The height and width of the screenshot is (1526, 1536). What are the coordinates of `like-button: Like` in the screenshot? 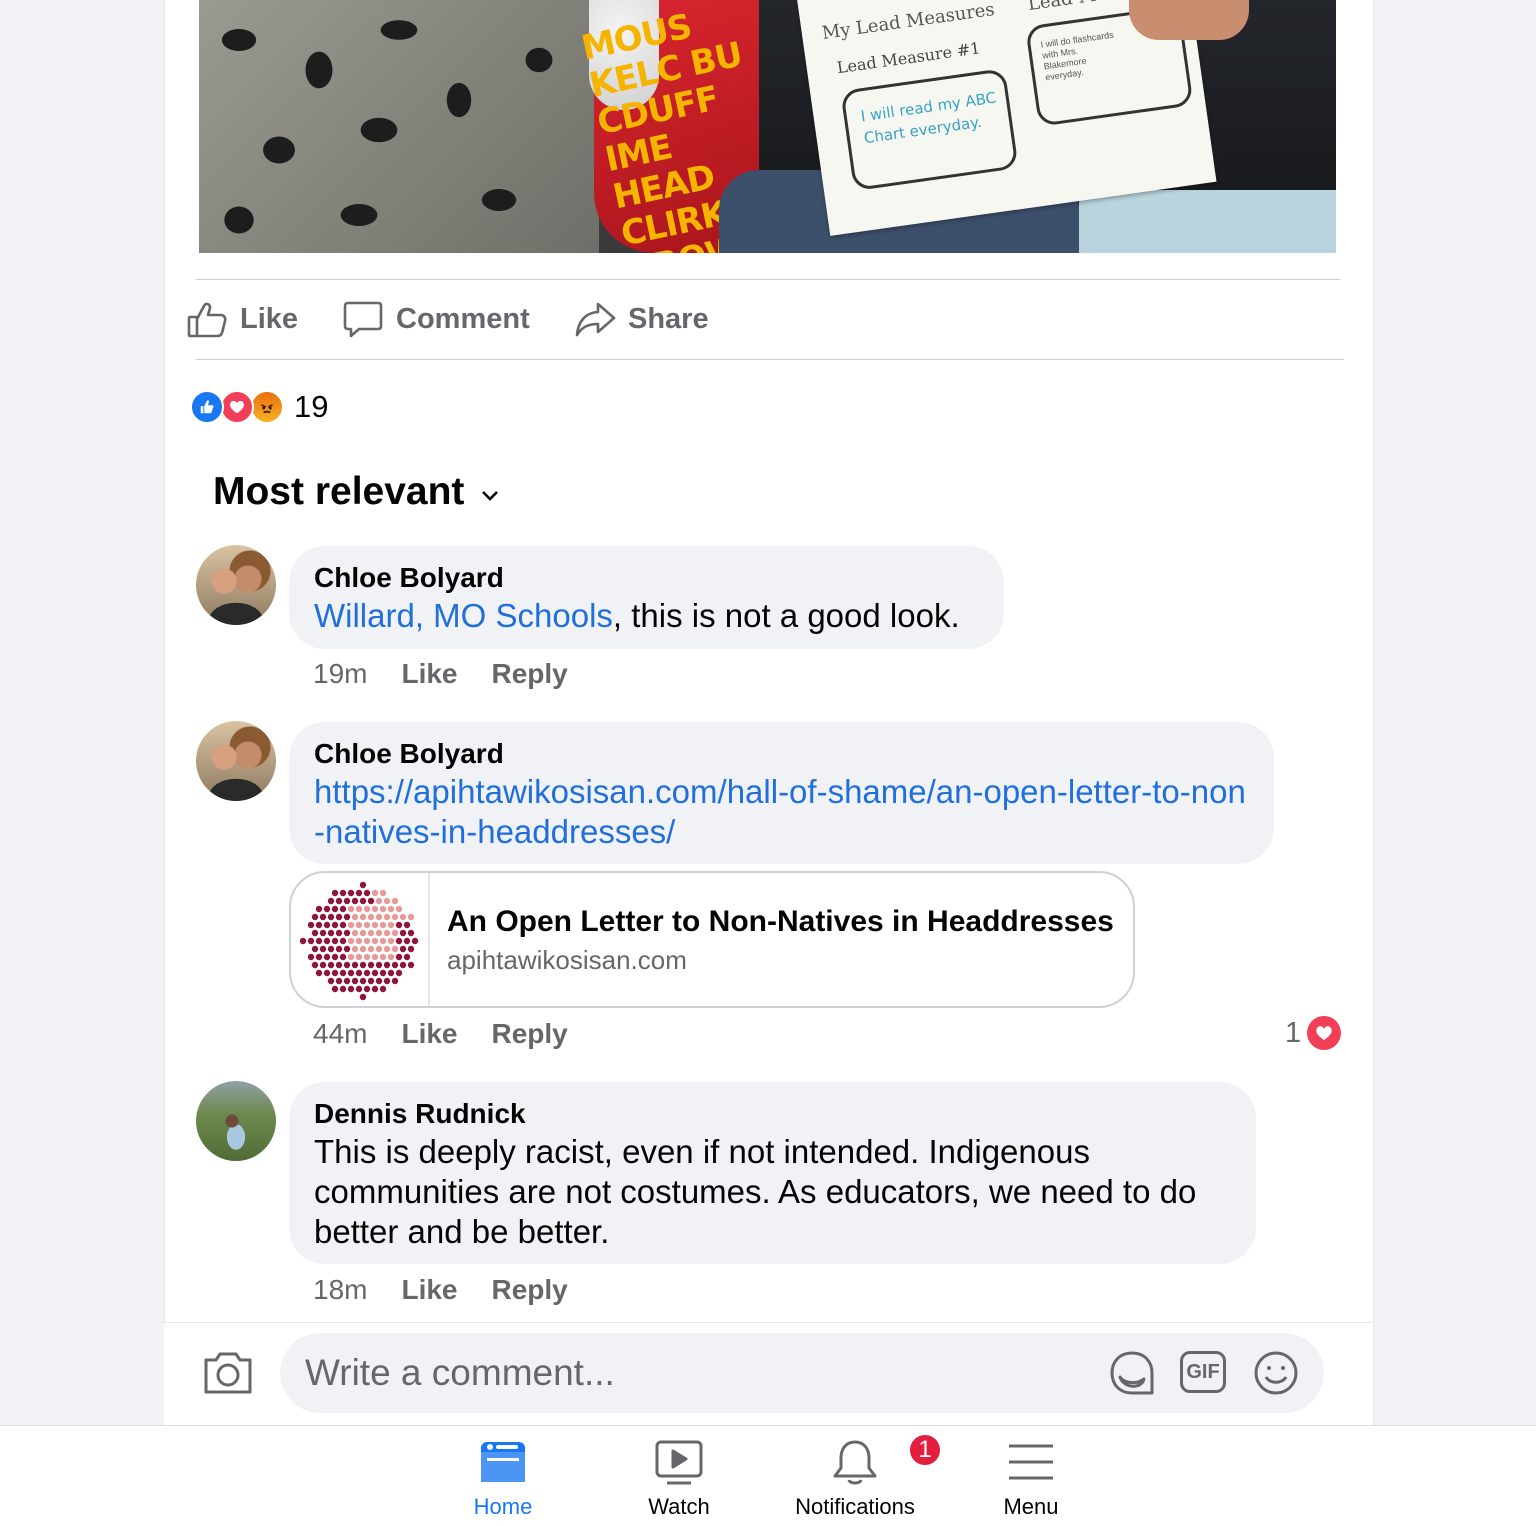 It's located at (242, 319).